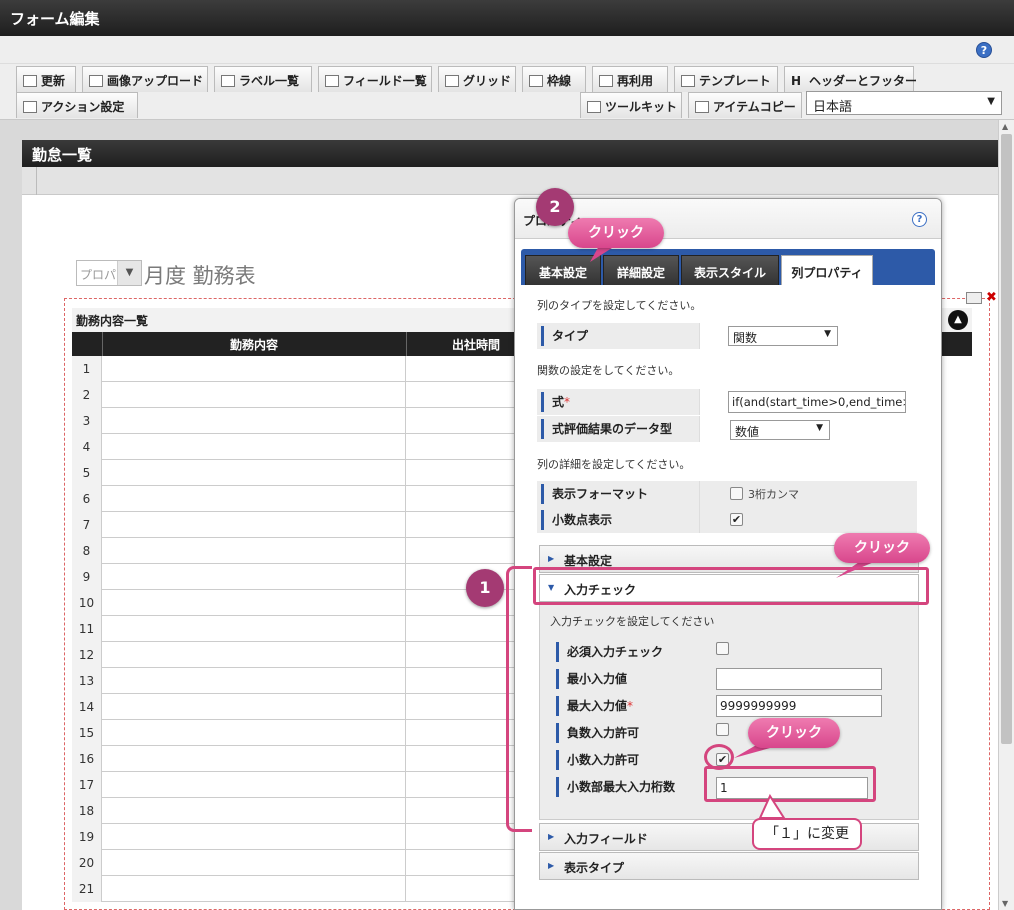  What do you see at coordinates (882, 548) in the screenshot?
I see `click-callout-accordion: クリック` at bounding box center [882, 548].